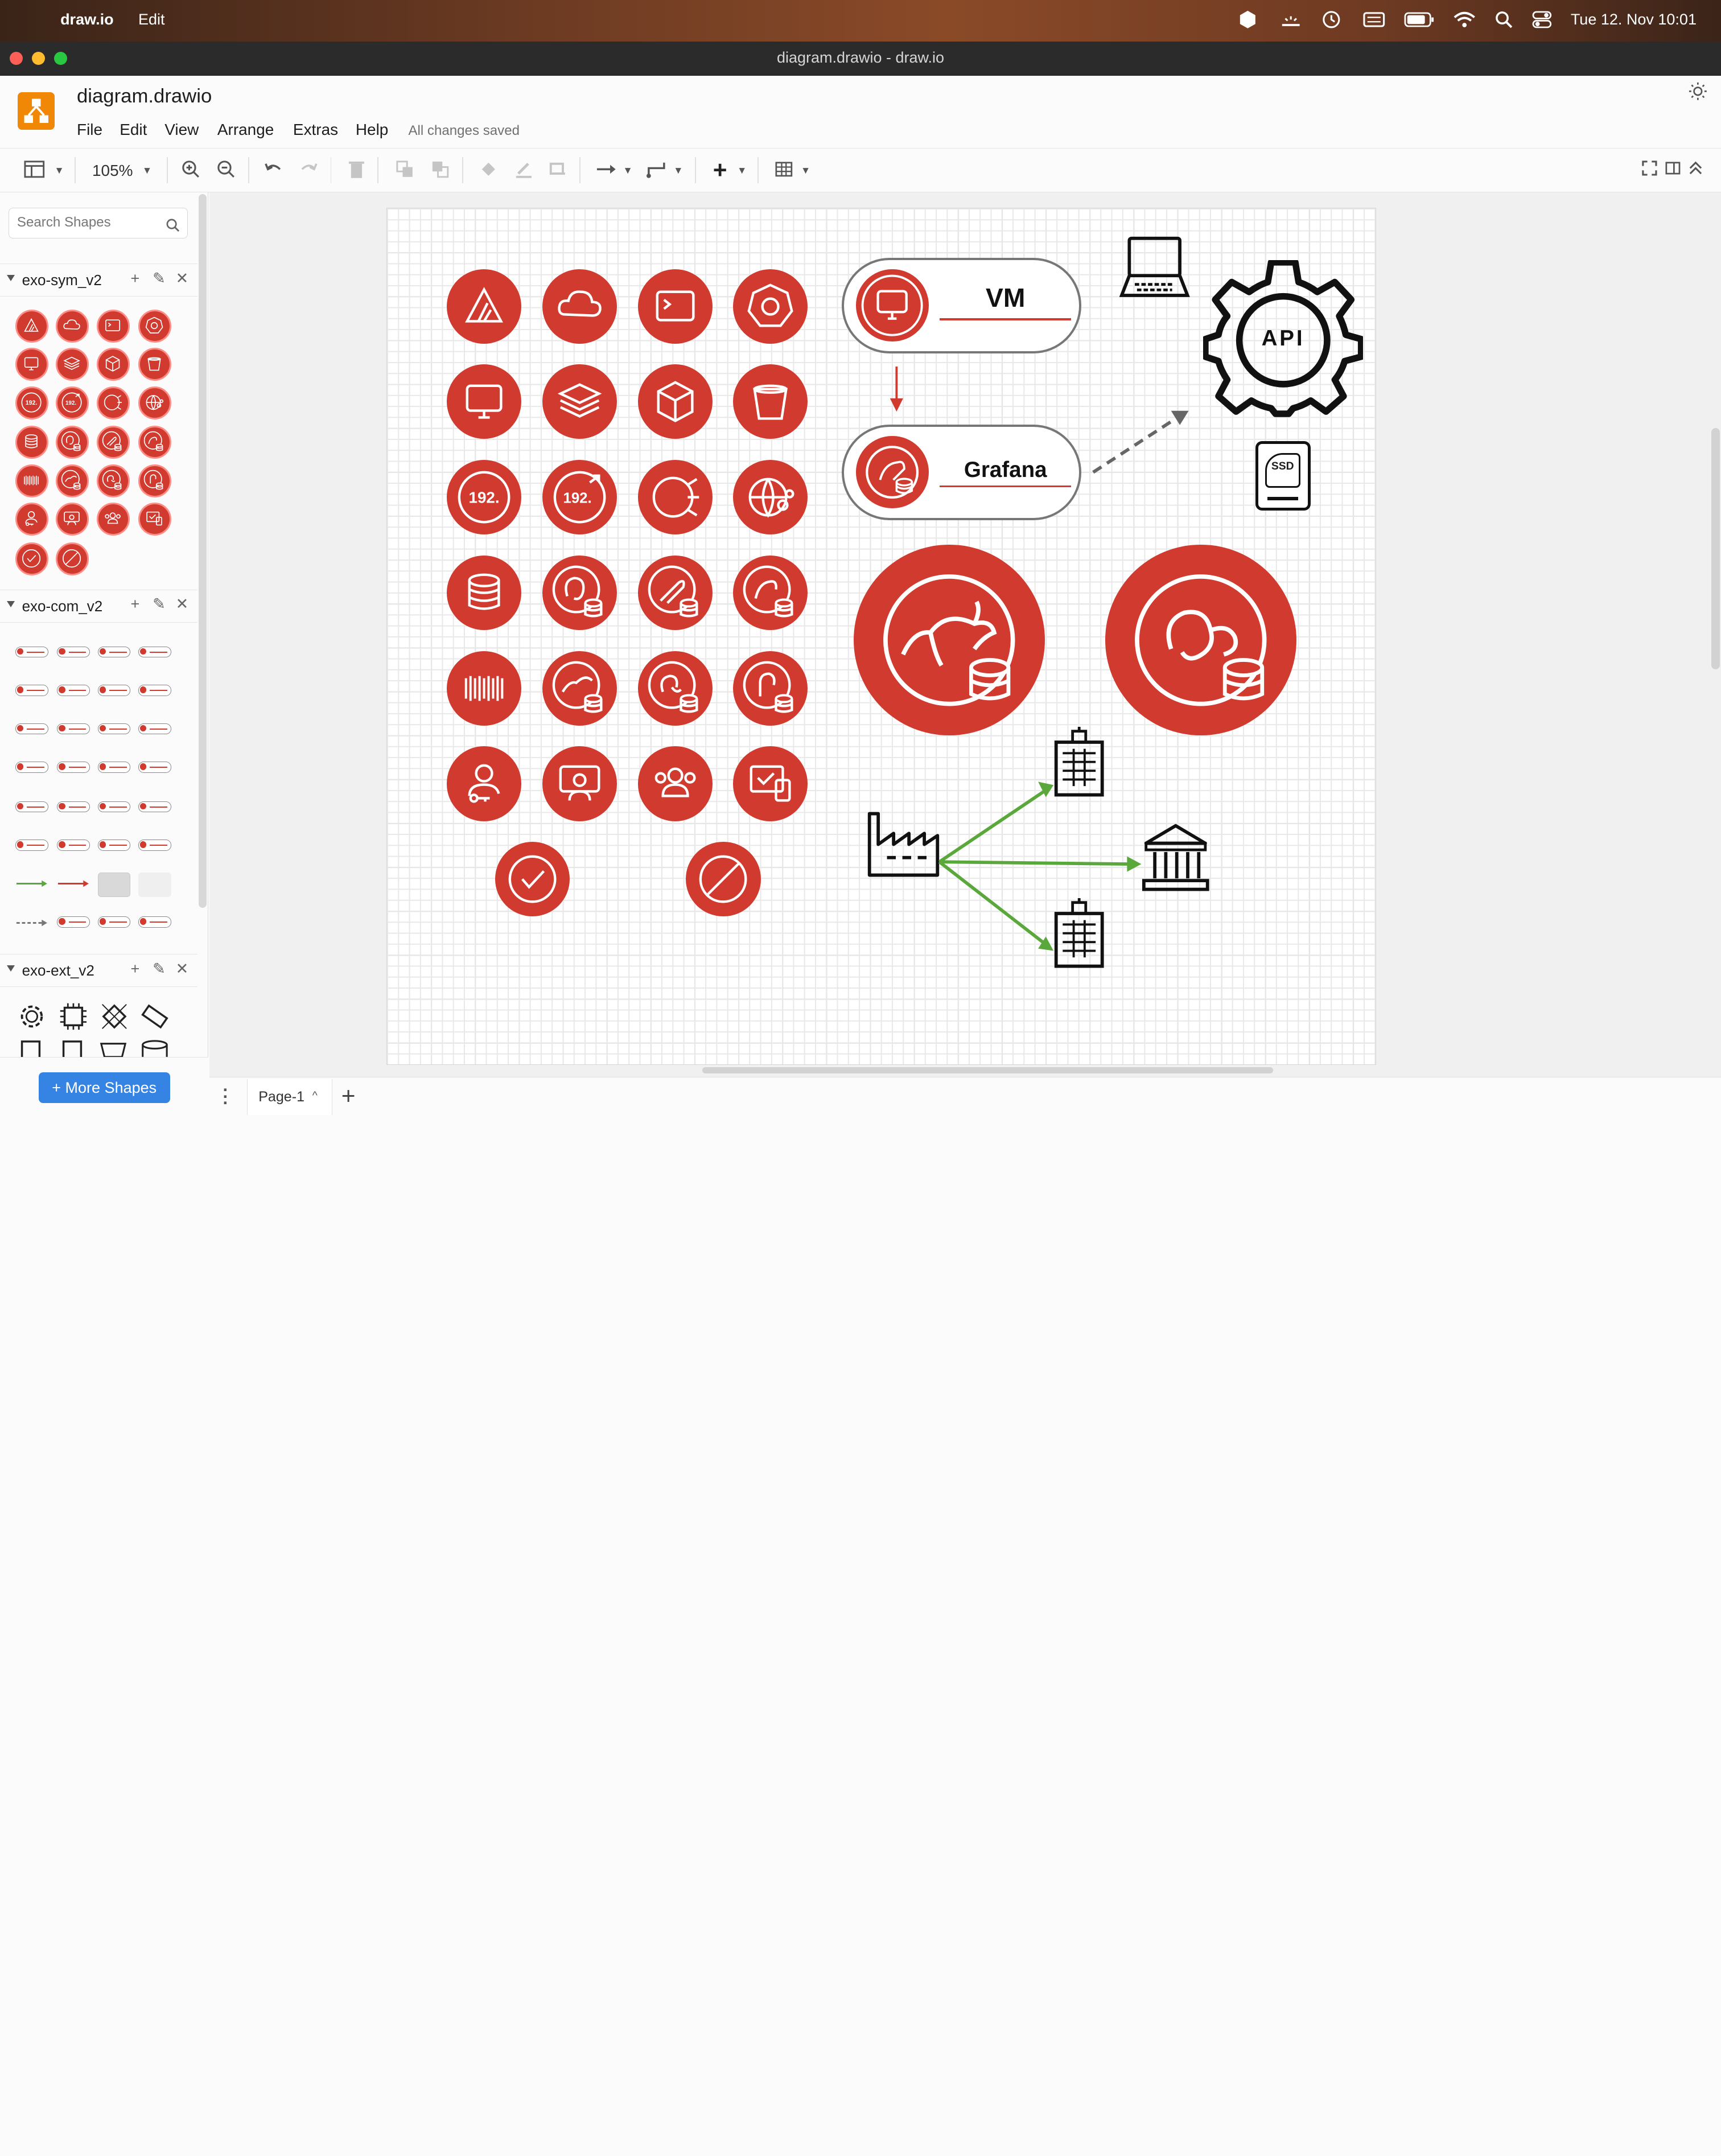  What do you see at coordinates (72, 519) in the screenshot?
I see `sidebar-users-chat-shape` at bounding box center [72, 519].